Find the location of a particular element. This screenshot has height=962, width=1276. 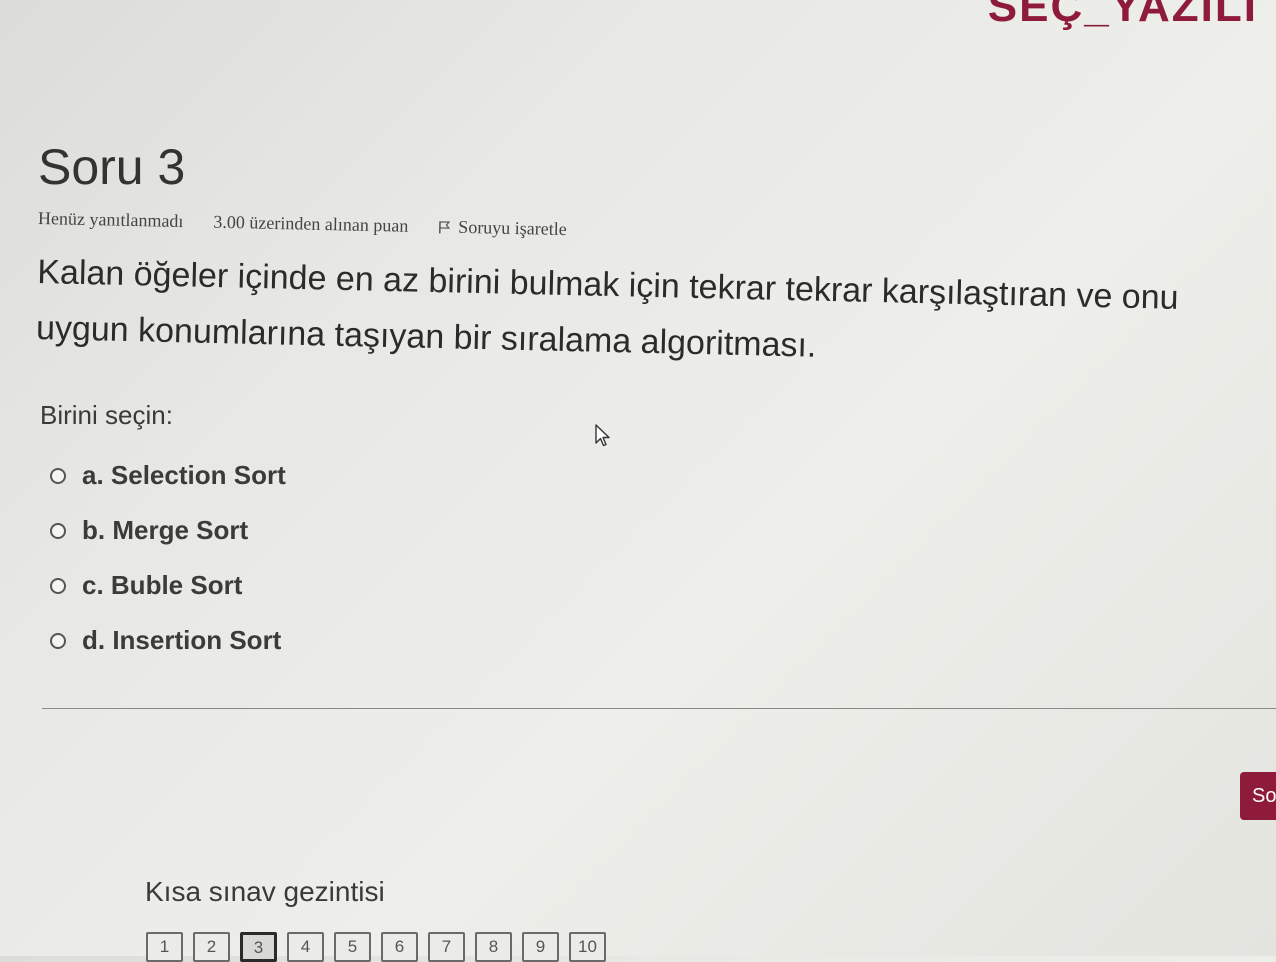

nav-question-button: 8 is located at coordinates (493, 947).